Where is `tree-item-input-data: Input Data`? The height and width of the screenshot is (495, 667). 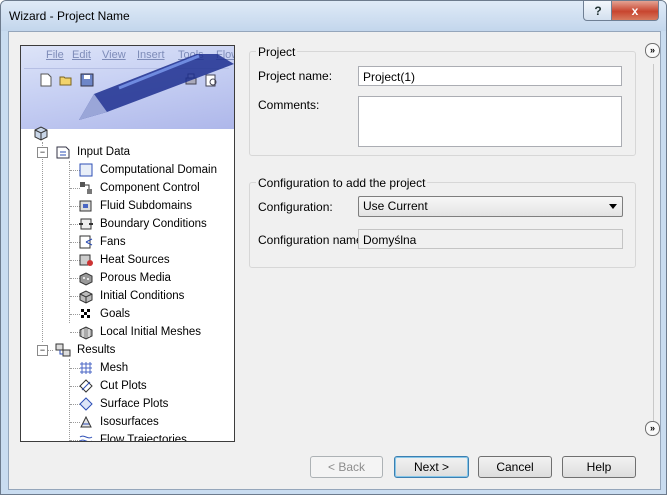 tree-item-input-data: Input Data is located at coordinates (92, 152).